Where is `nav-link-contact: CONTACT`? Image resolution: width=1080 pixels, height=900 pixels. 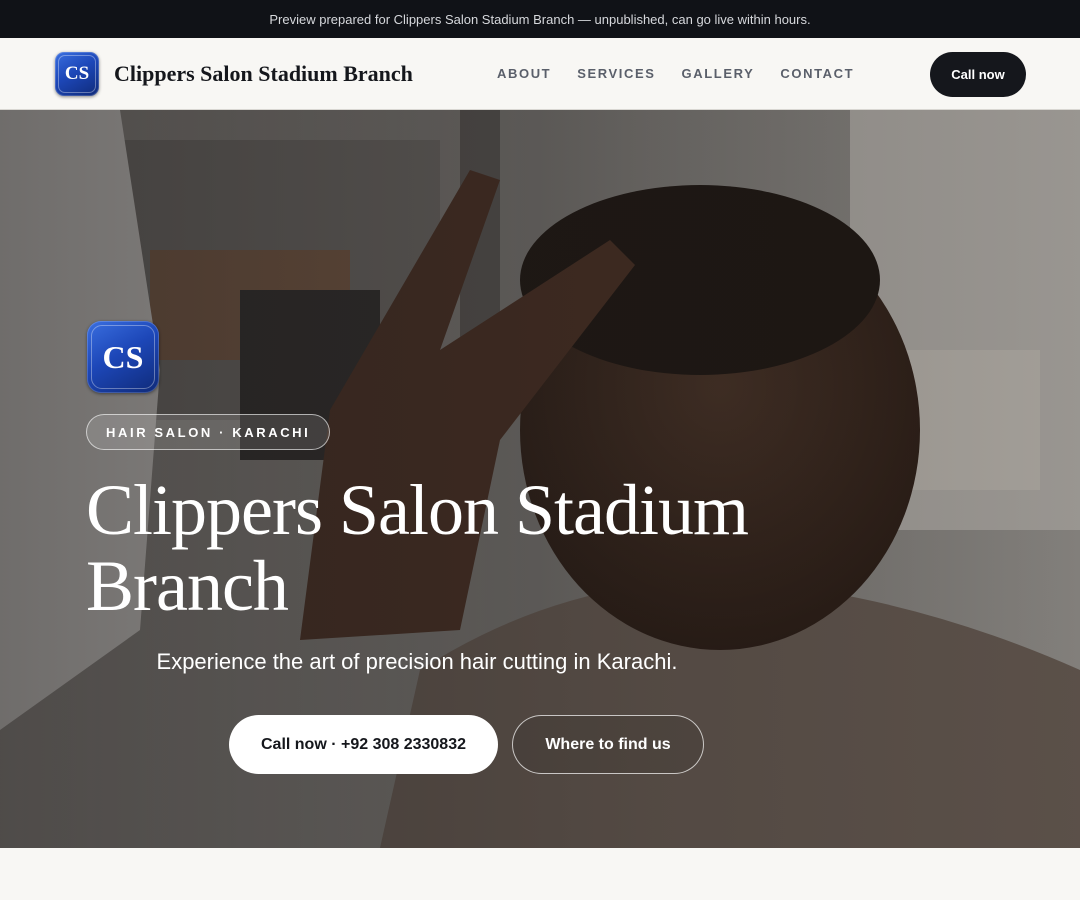 nav-link-contact: CONTACT is located at coordinates (817, 73).